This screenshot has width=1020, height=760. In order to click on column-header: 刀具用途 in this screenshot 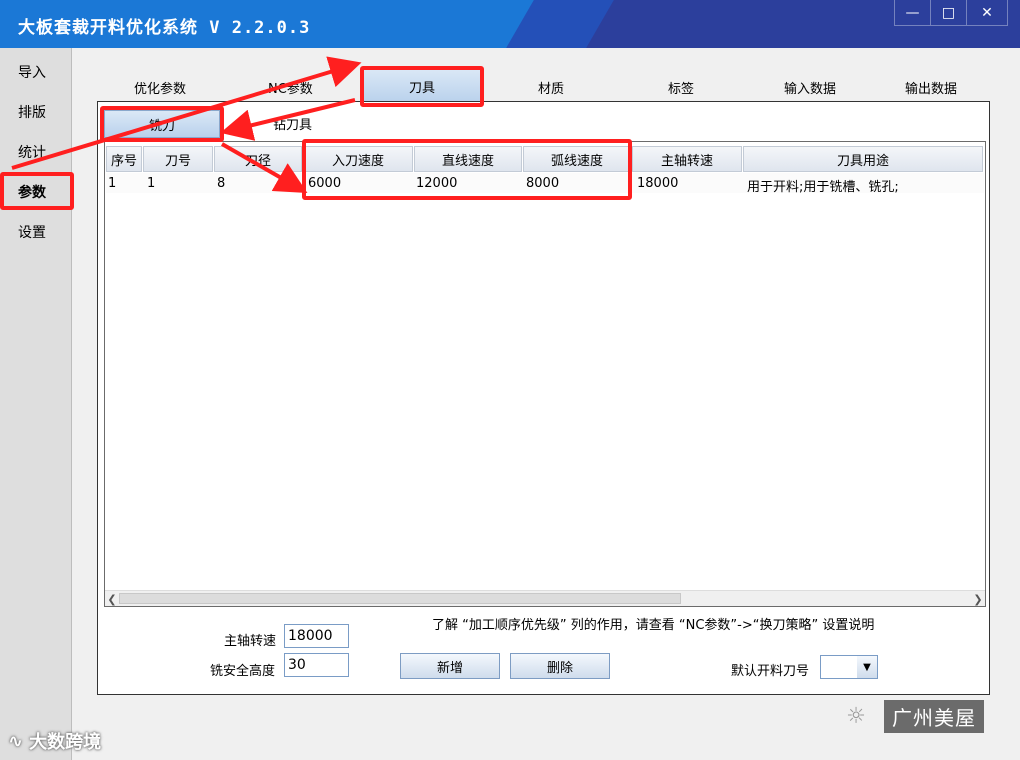, I will do `click(863, 159)`.